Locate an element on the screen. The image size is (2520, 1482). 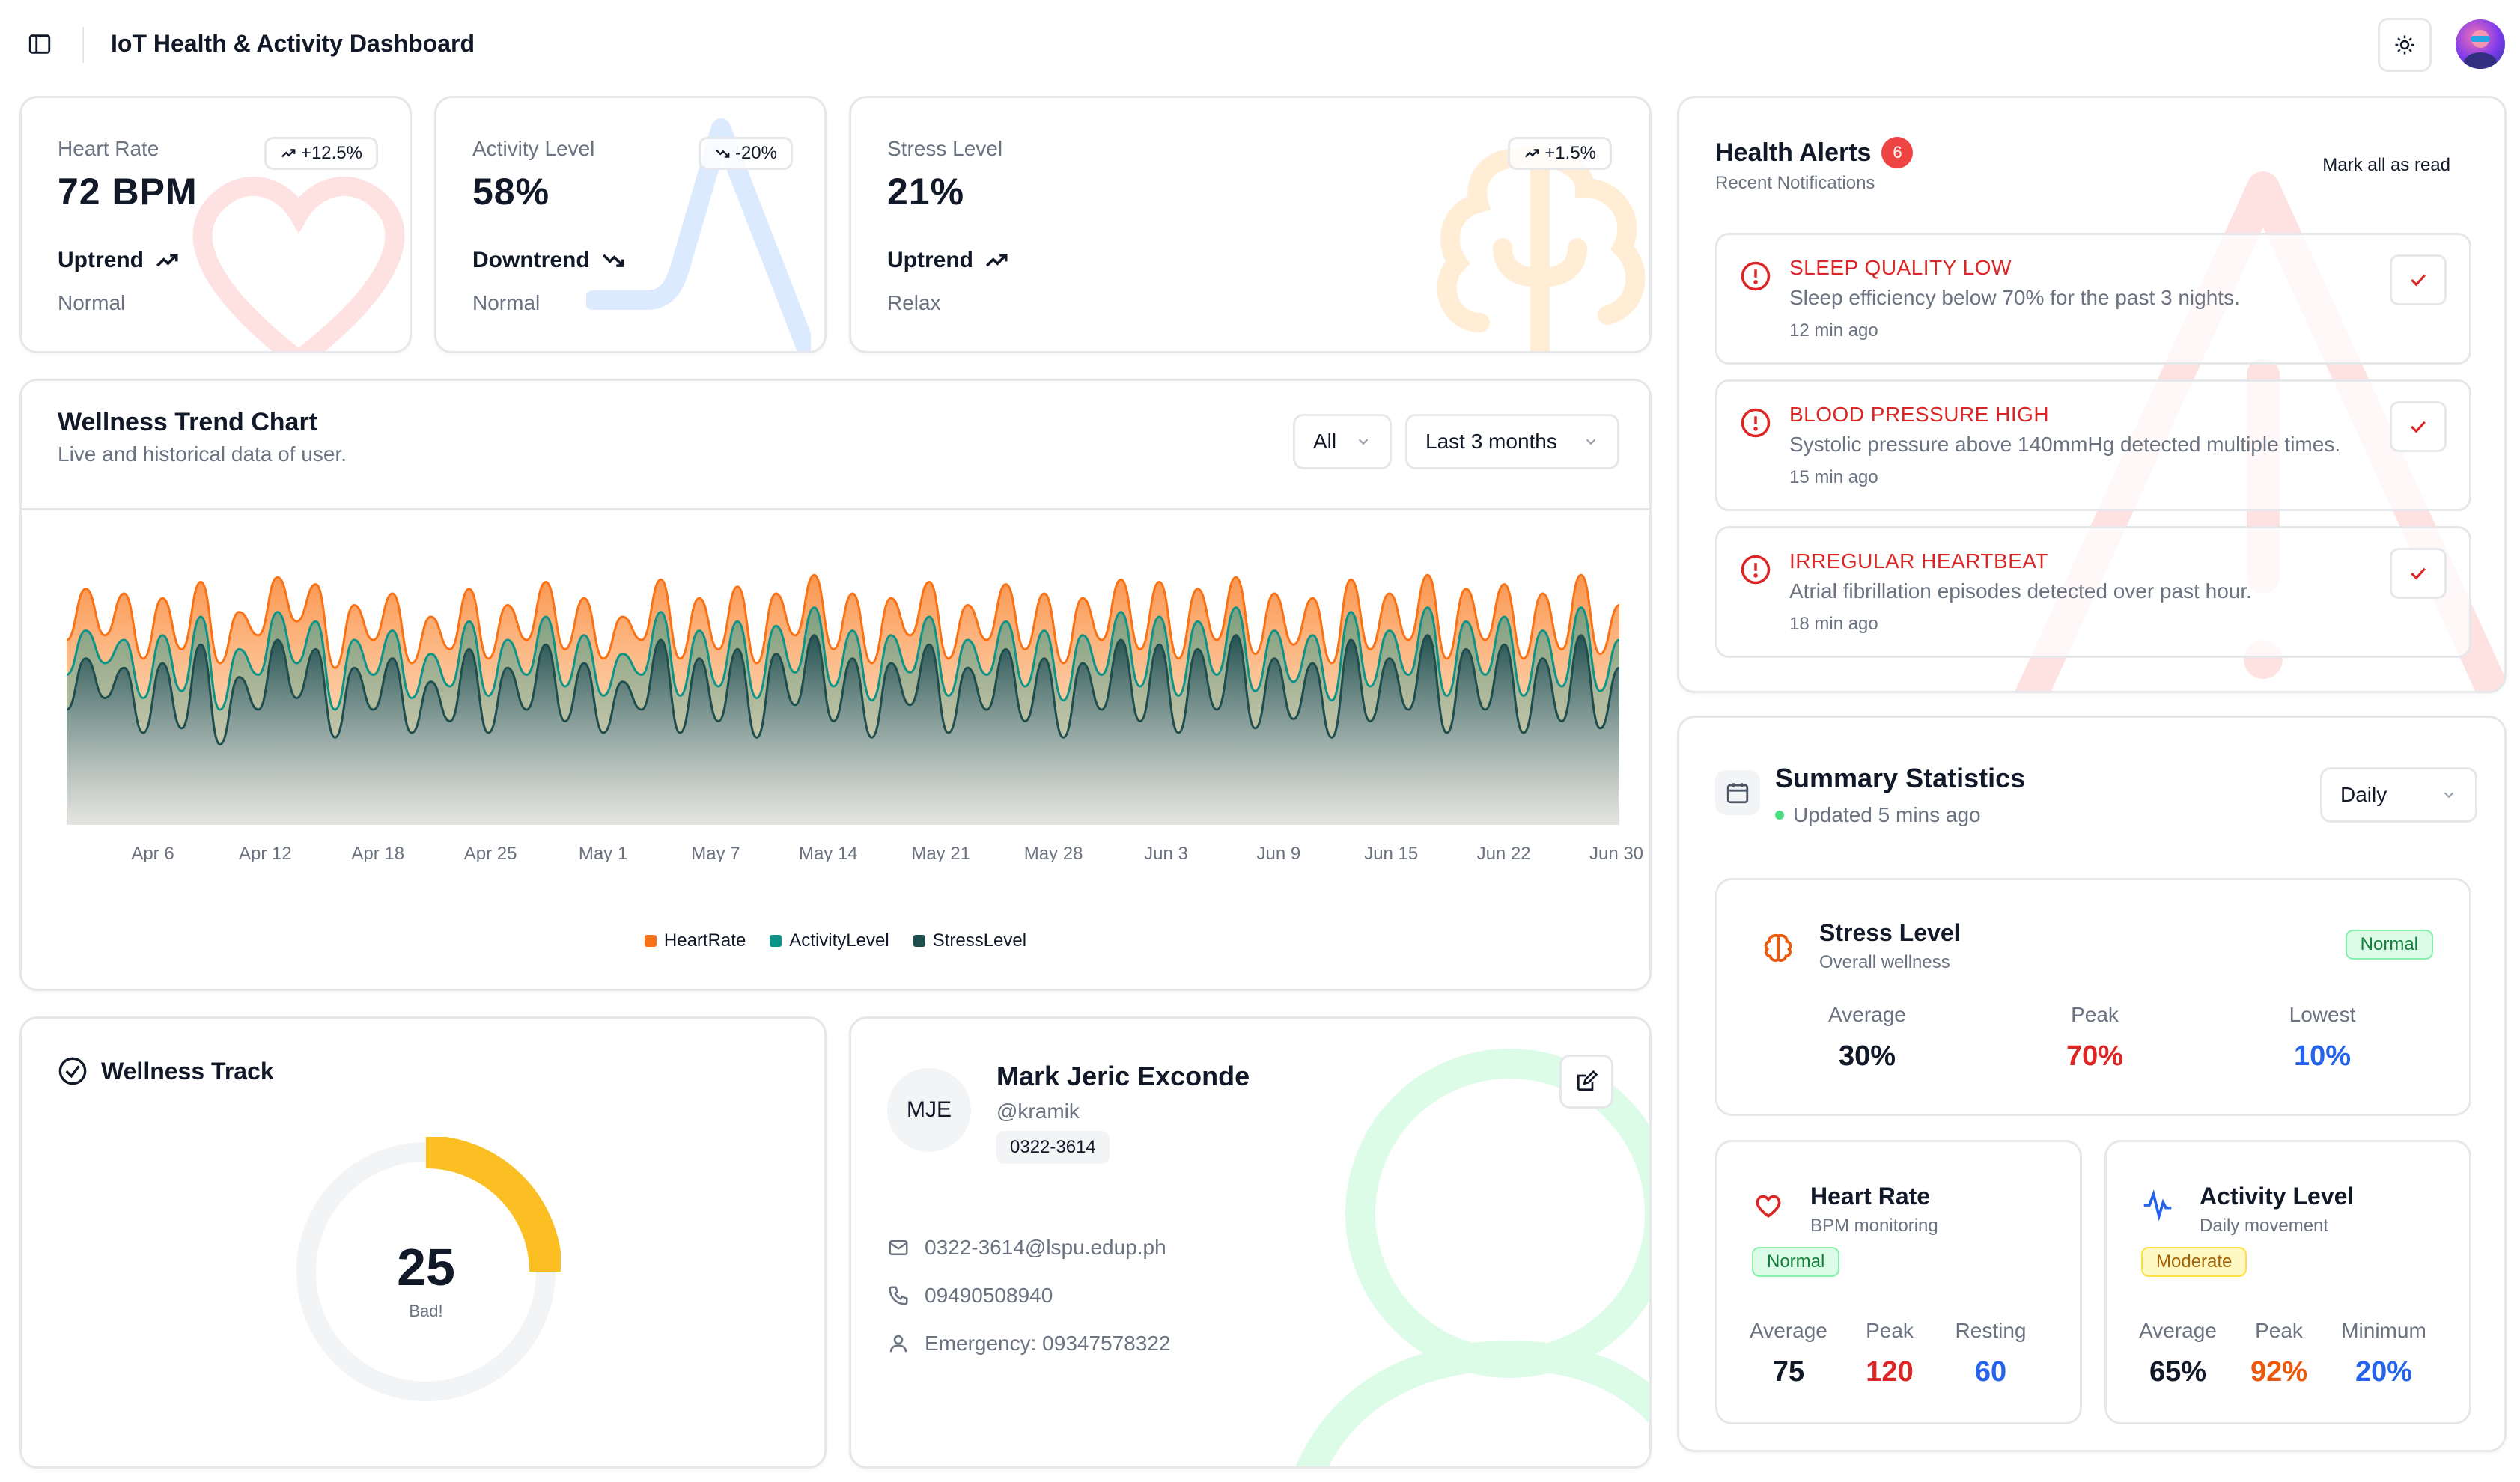
alerts-title: Health Alerts is located at coordinates (1793, 152).